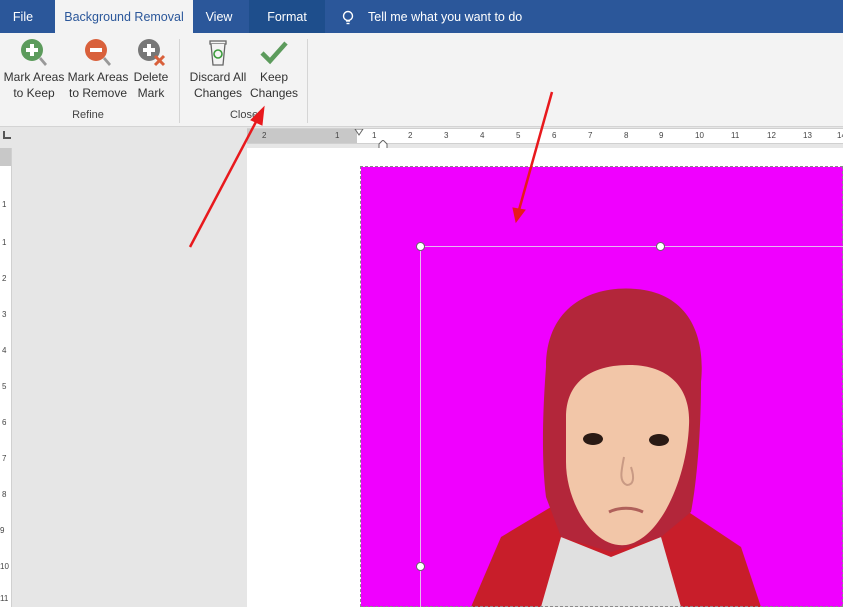 Image resolution: width=843 pixels, height=607 pixels. What do you see at coordinates (218, 77) in the screenshot?
I see `discard-label-1: Discard All` at bounding box center [218, 77].